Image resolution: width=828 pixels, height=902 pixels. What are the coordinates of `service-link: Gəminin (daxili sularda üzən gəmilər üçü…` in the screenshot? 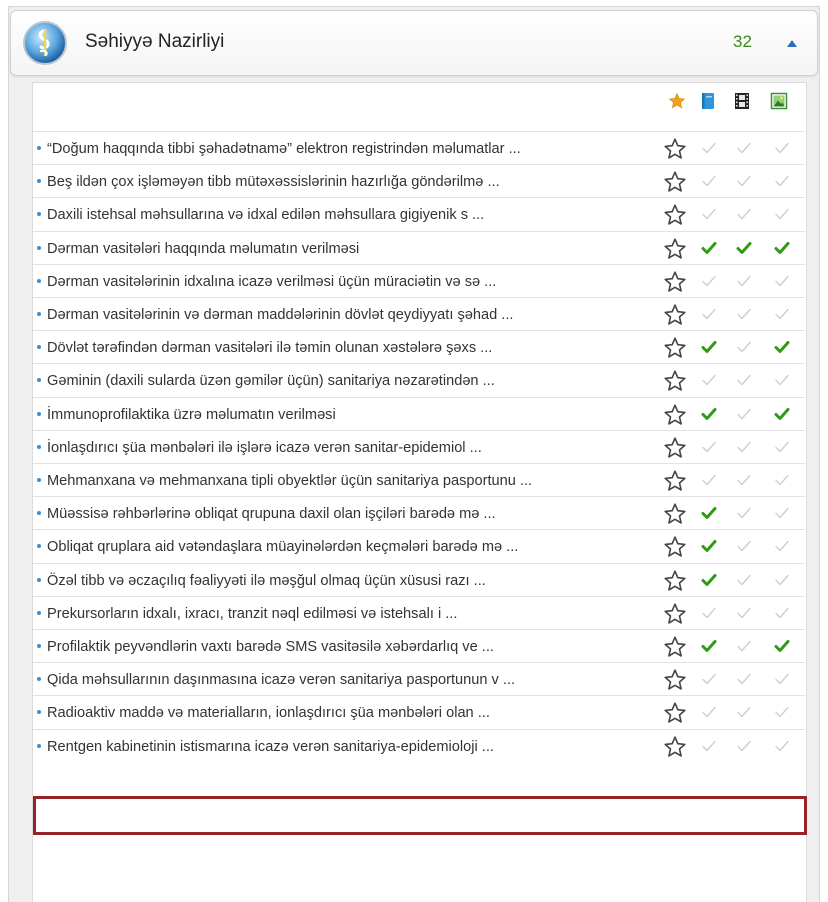 It's located at (271, 381).